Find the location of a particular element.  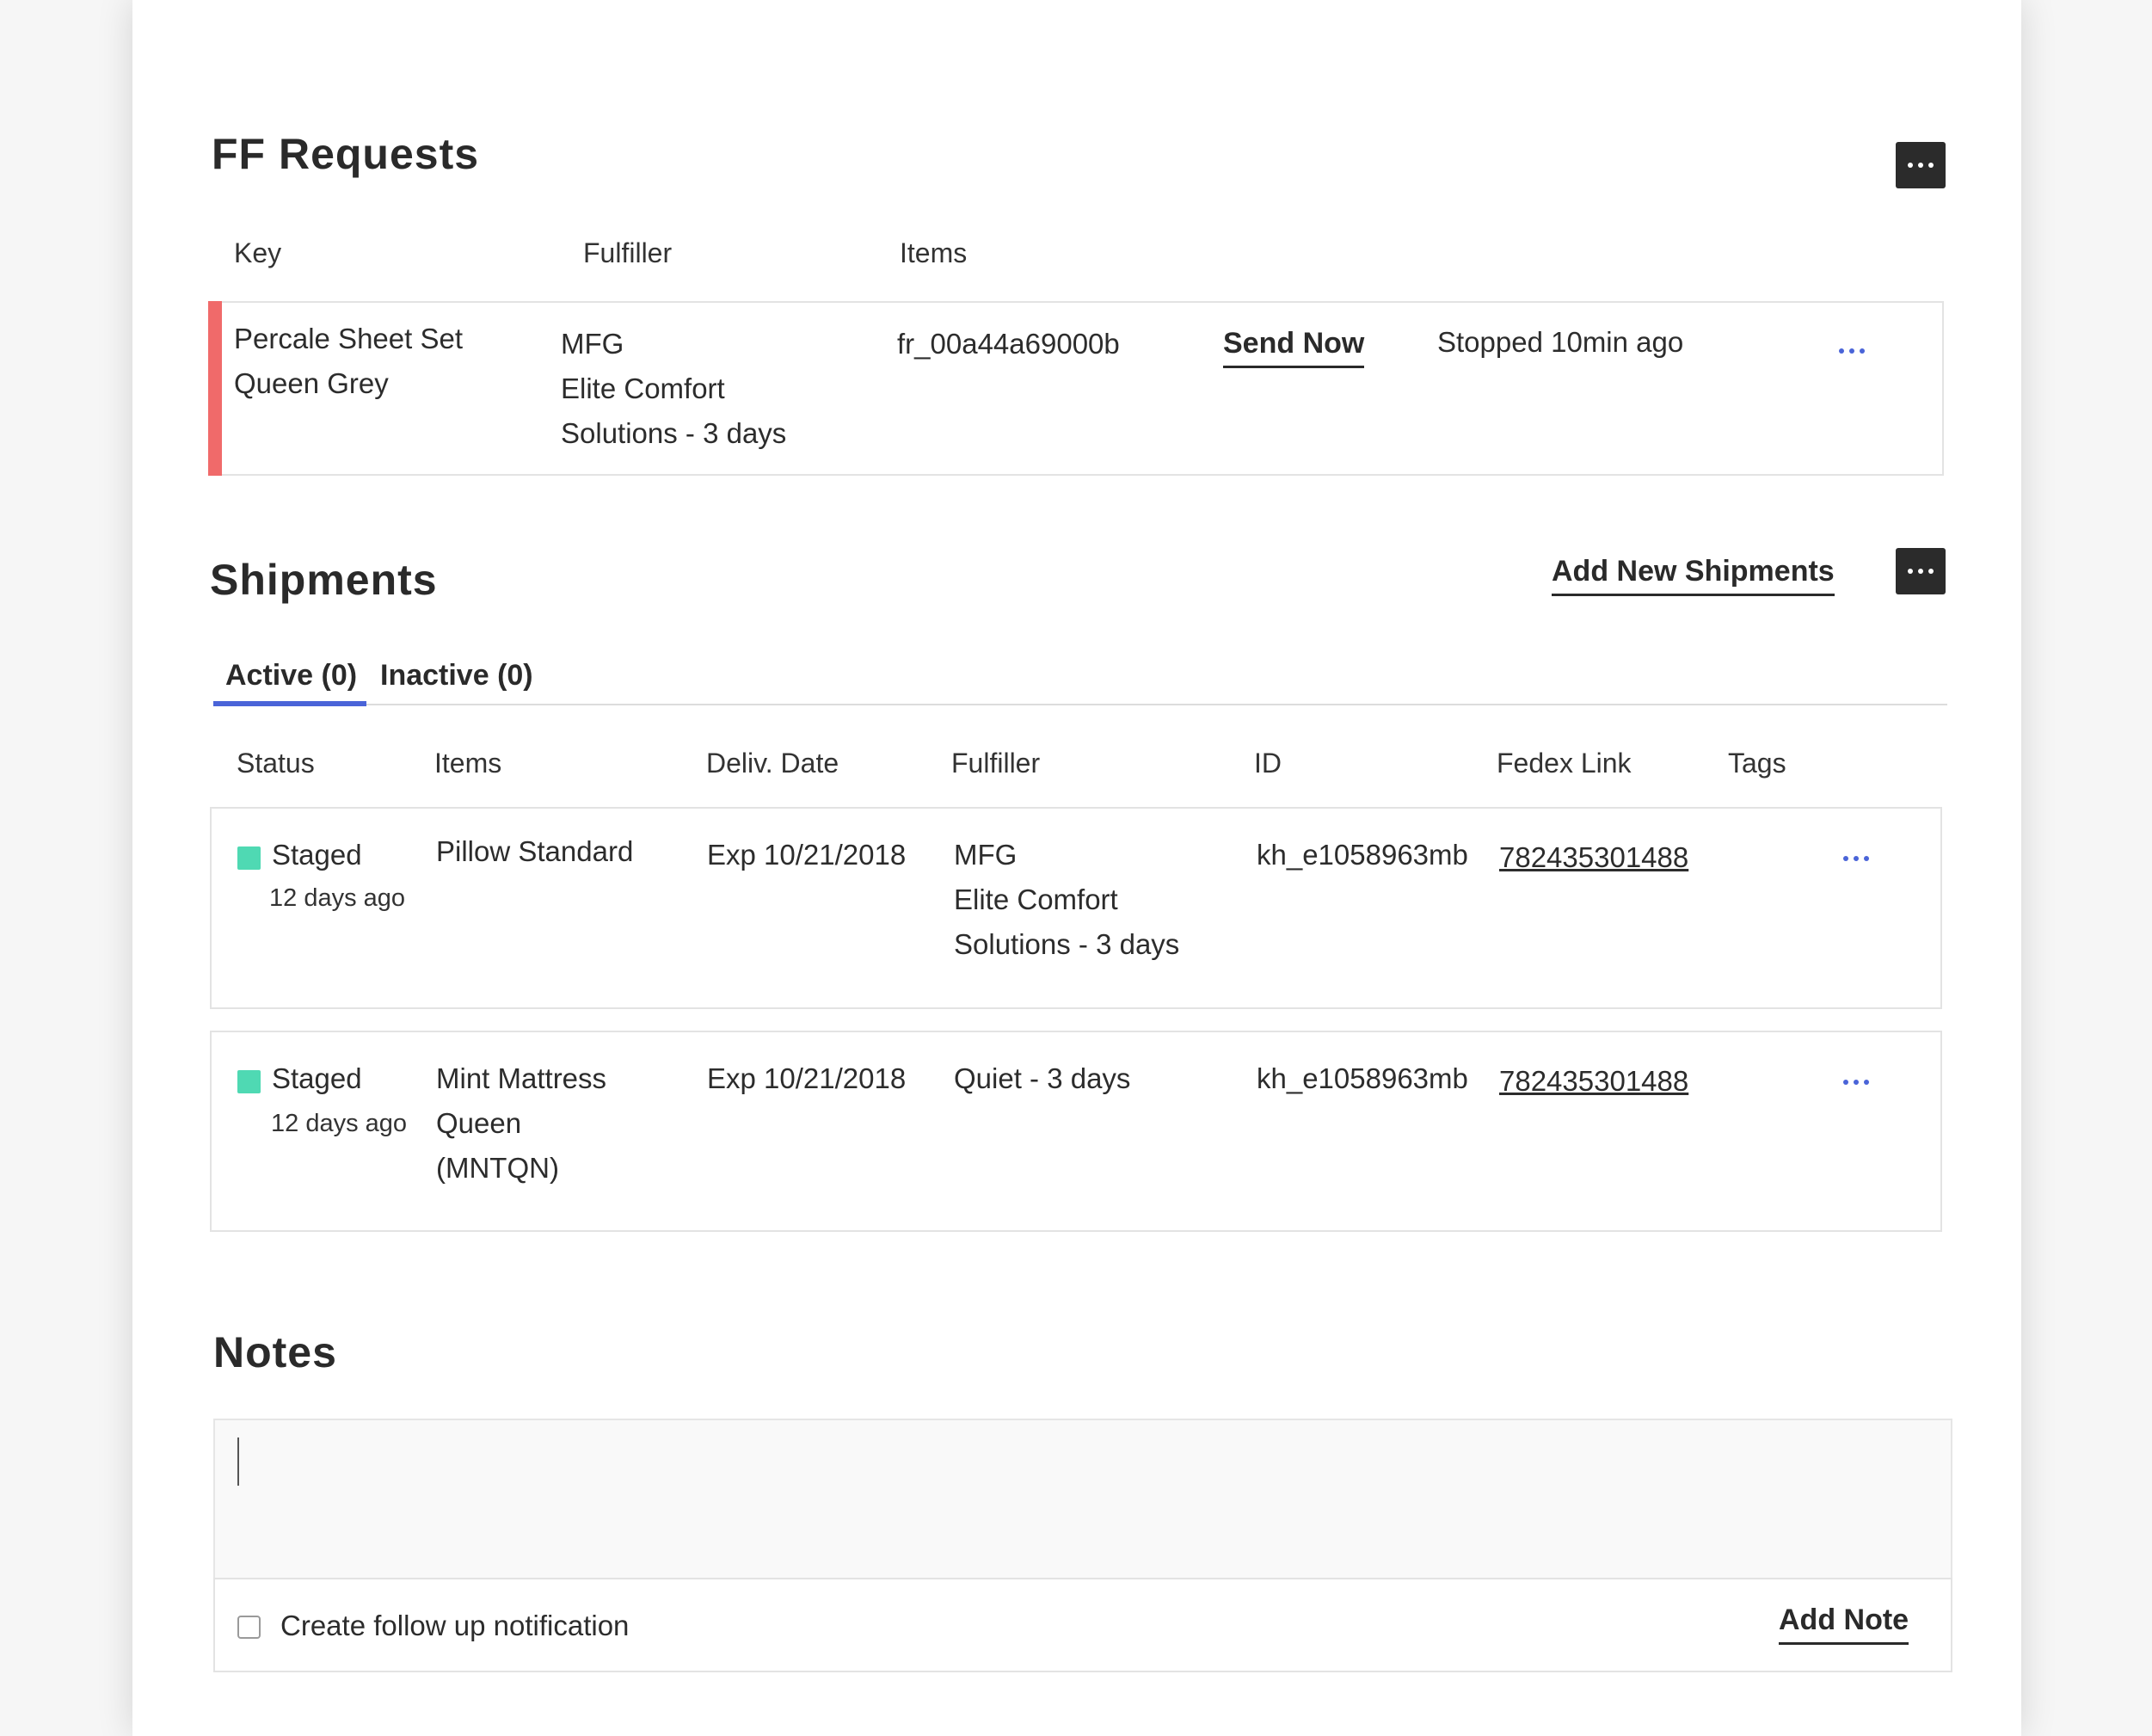

ff-items-id: fr_00a44a69000b is located at coordinates (1009, 344).